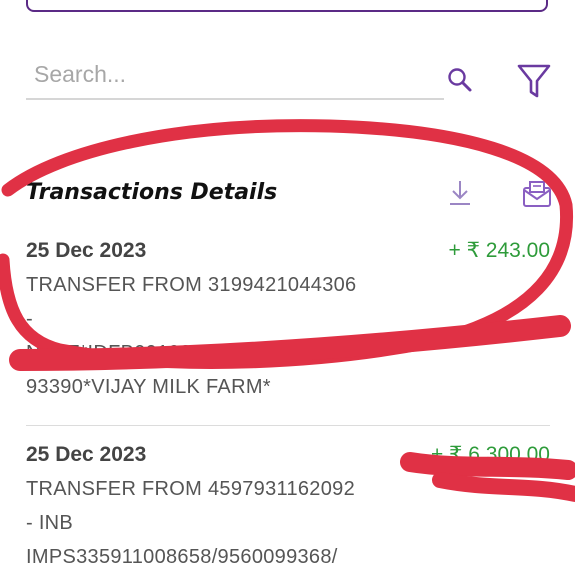  I want to click on search-icon, so click(460, 80).